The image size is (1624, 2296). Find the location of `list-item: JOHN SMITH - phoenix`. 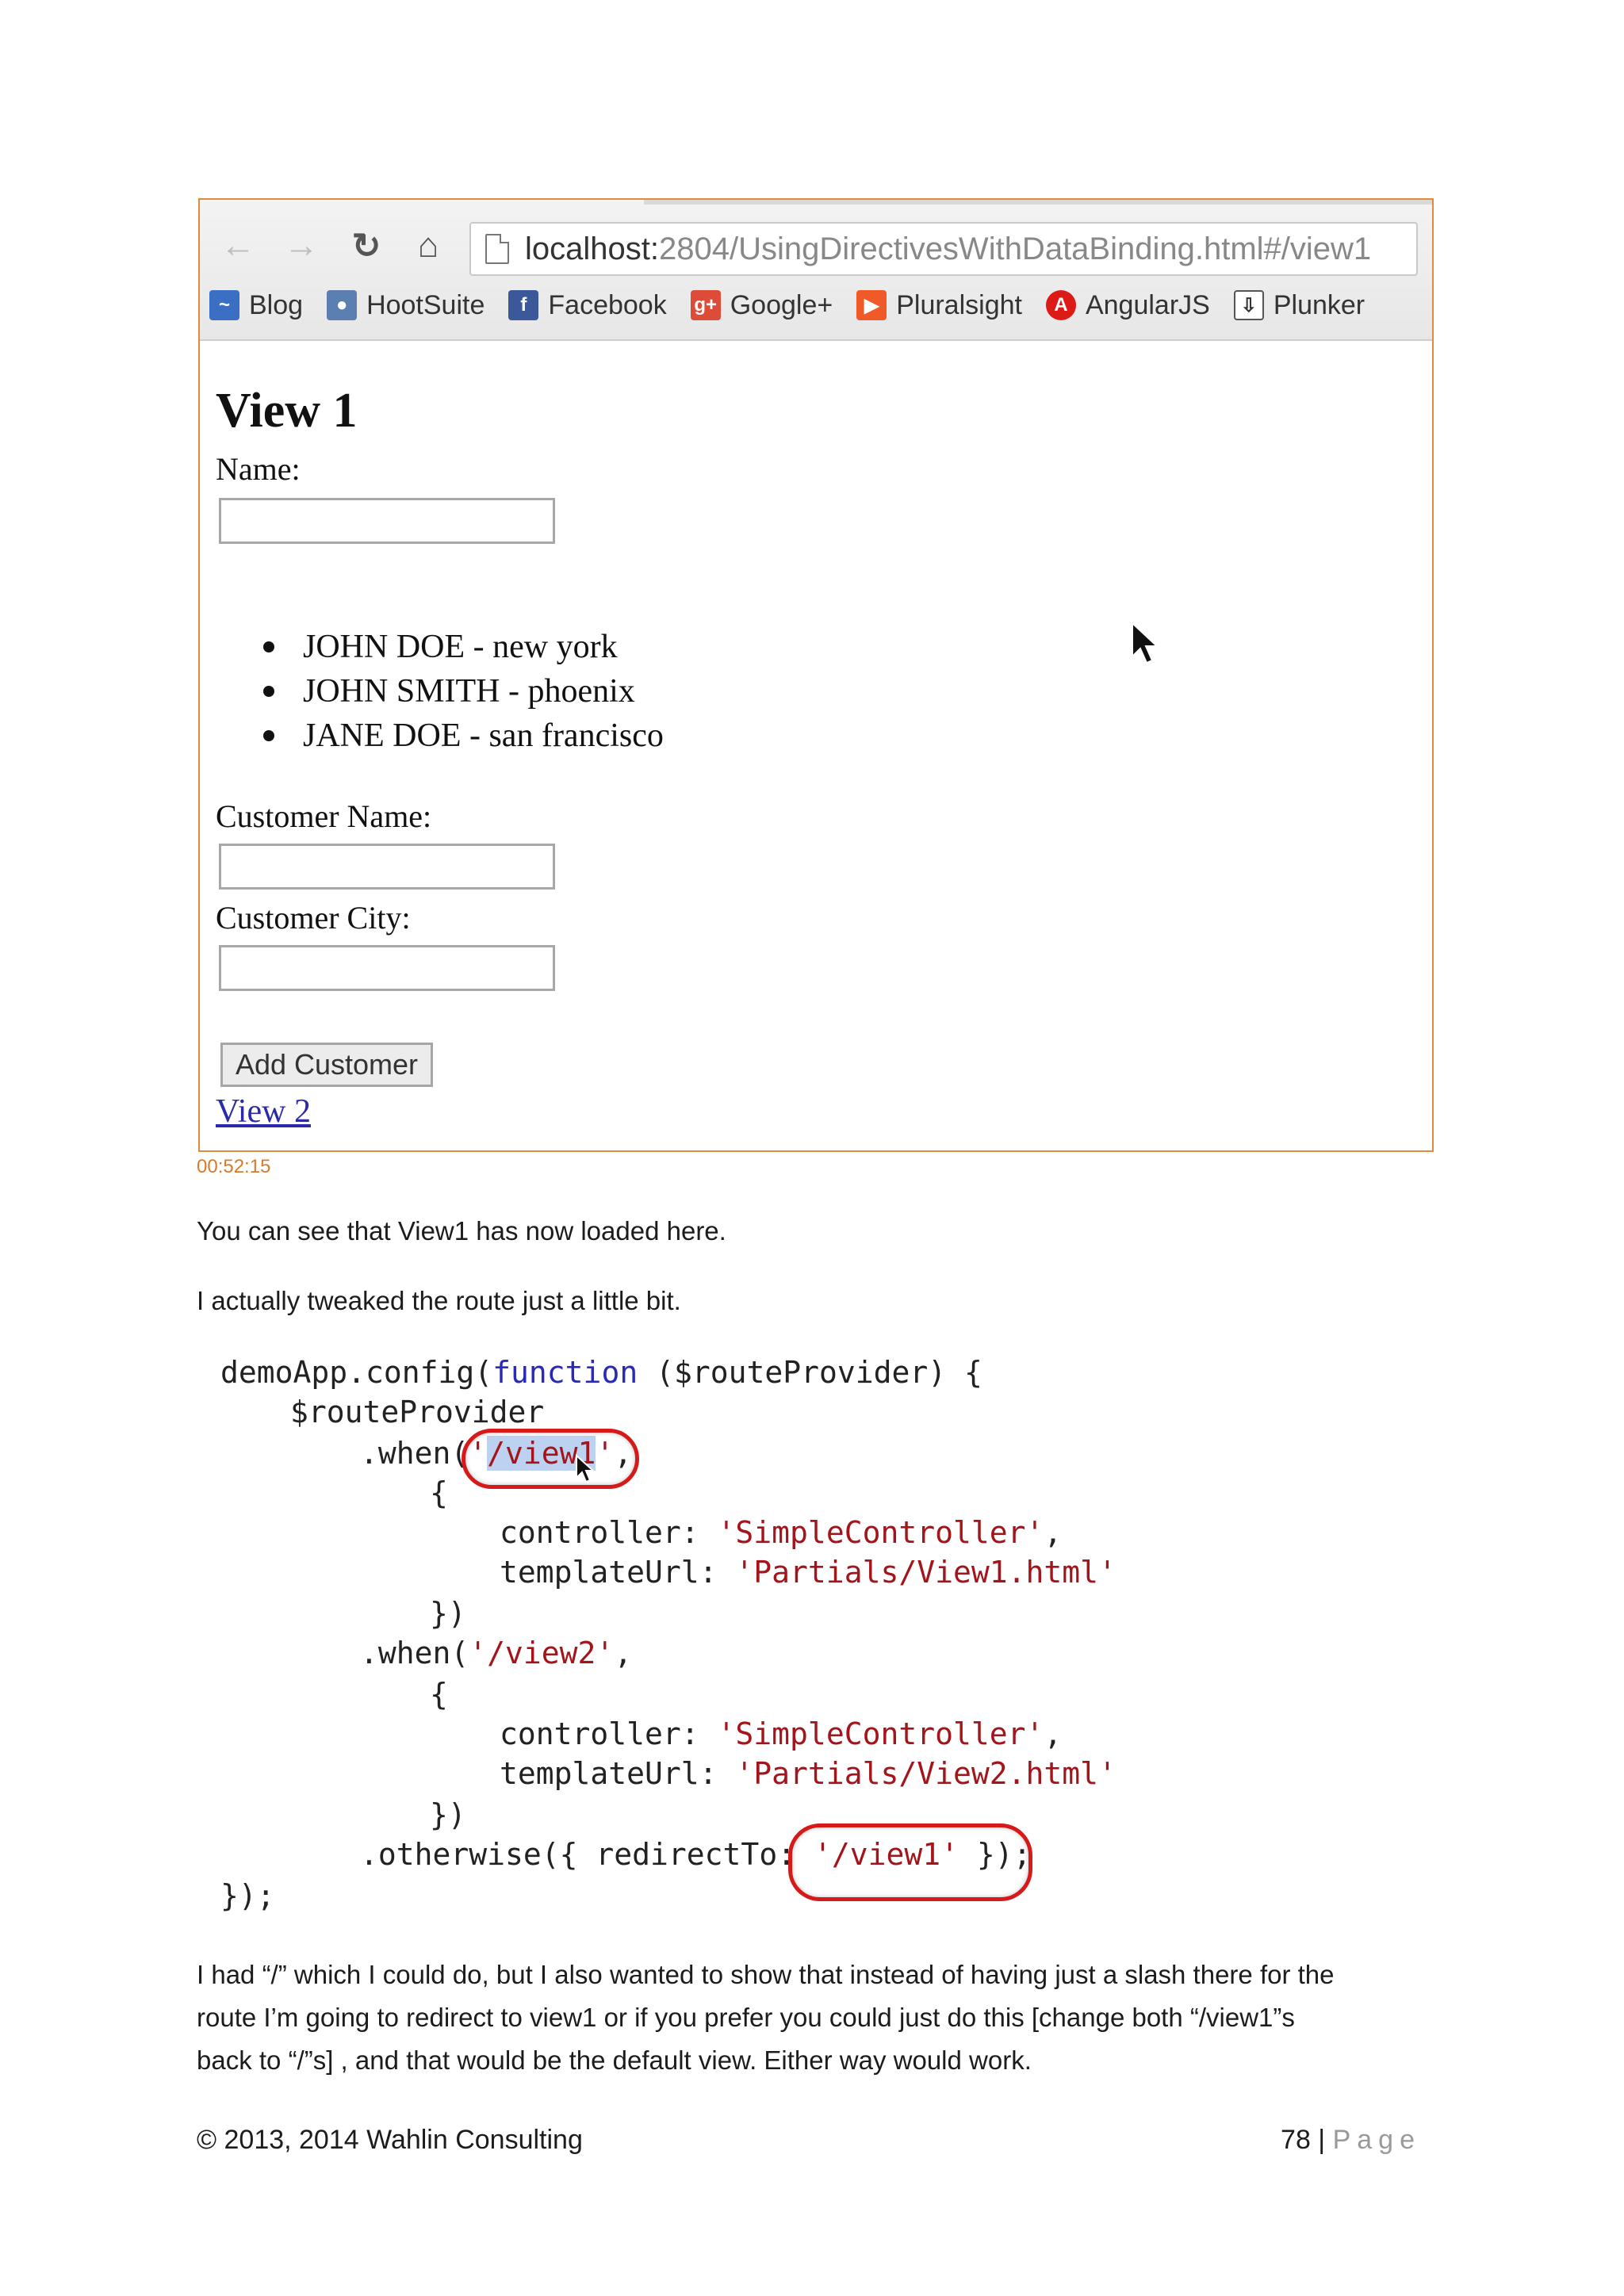

list-item: JOHN SMITH - phoenix is located at coordinates (463, 692).